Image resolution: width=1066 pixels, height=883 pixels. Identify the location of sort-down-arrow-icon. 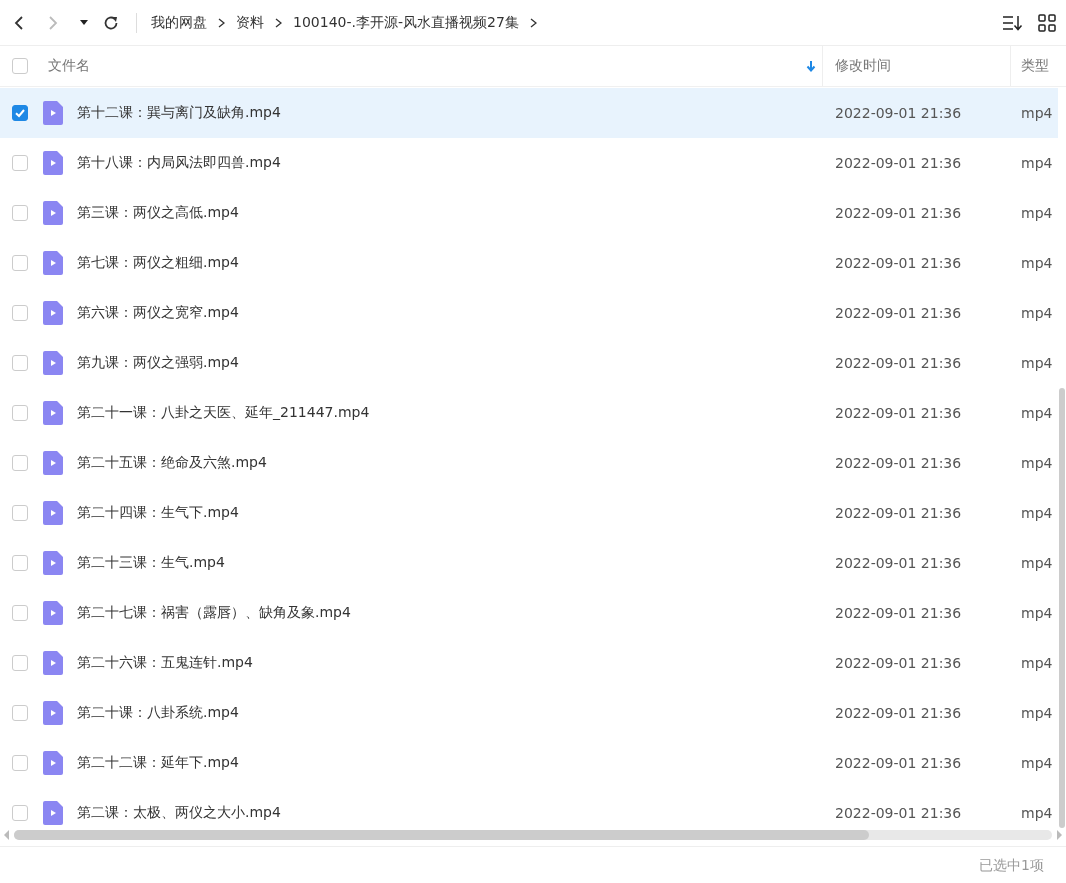
(811, 66).